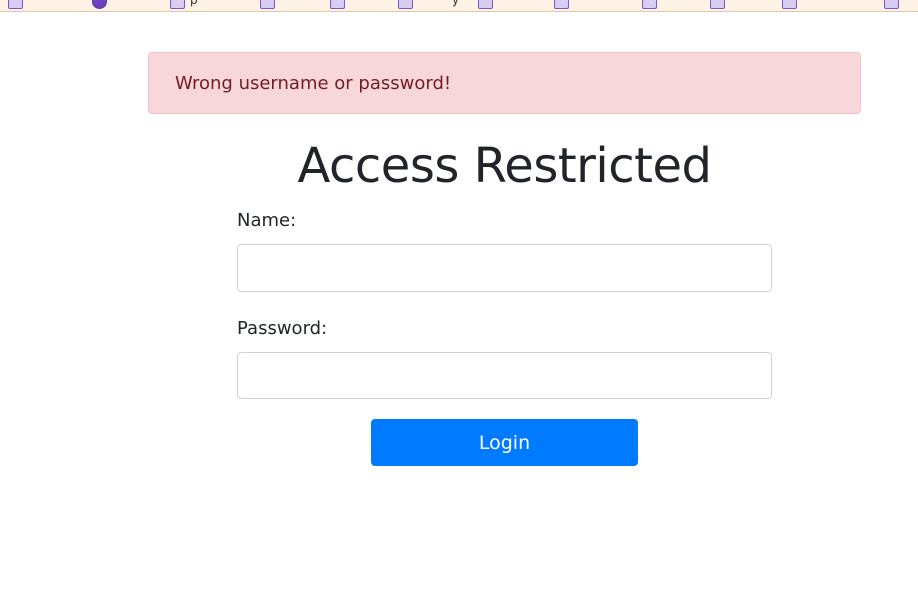 The width and height of the screenshot is (918, 592). Describe the element at coordinates (504, 375) in the screenshot. I see `password-field` at that location.